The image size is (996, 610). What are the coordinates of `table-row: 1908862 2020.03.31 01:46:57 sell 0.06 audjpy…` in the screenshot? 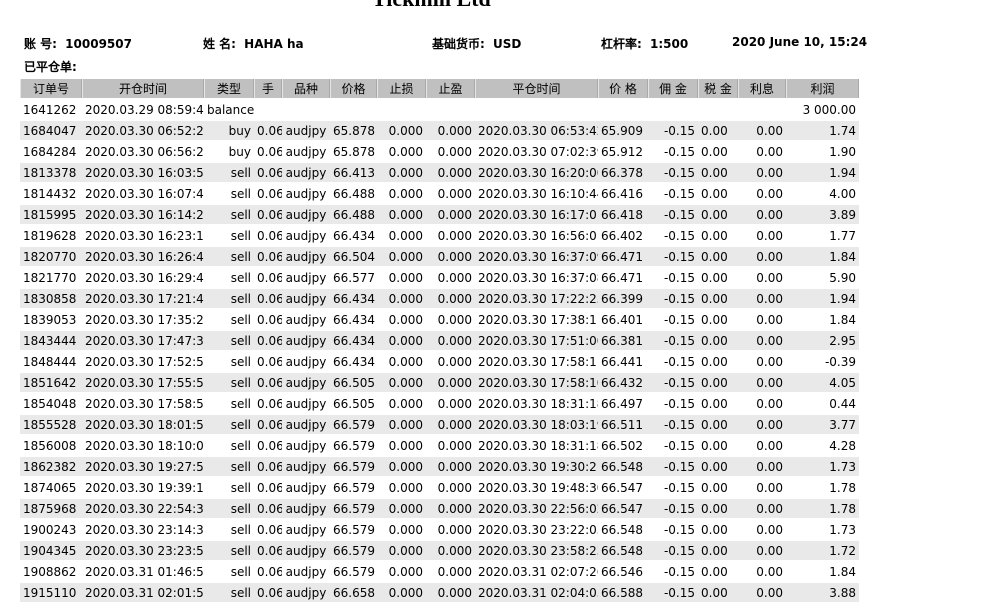 It's located at (439, 571).